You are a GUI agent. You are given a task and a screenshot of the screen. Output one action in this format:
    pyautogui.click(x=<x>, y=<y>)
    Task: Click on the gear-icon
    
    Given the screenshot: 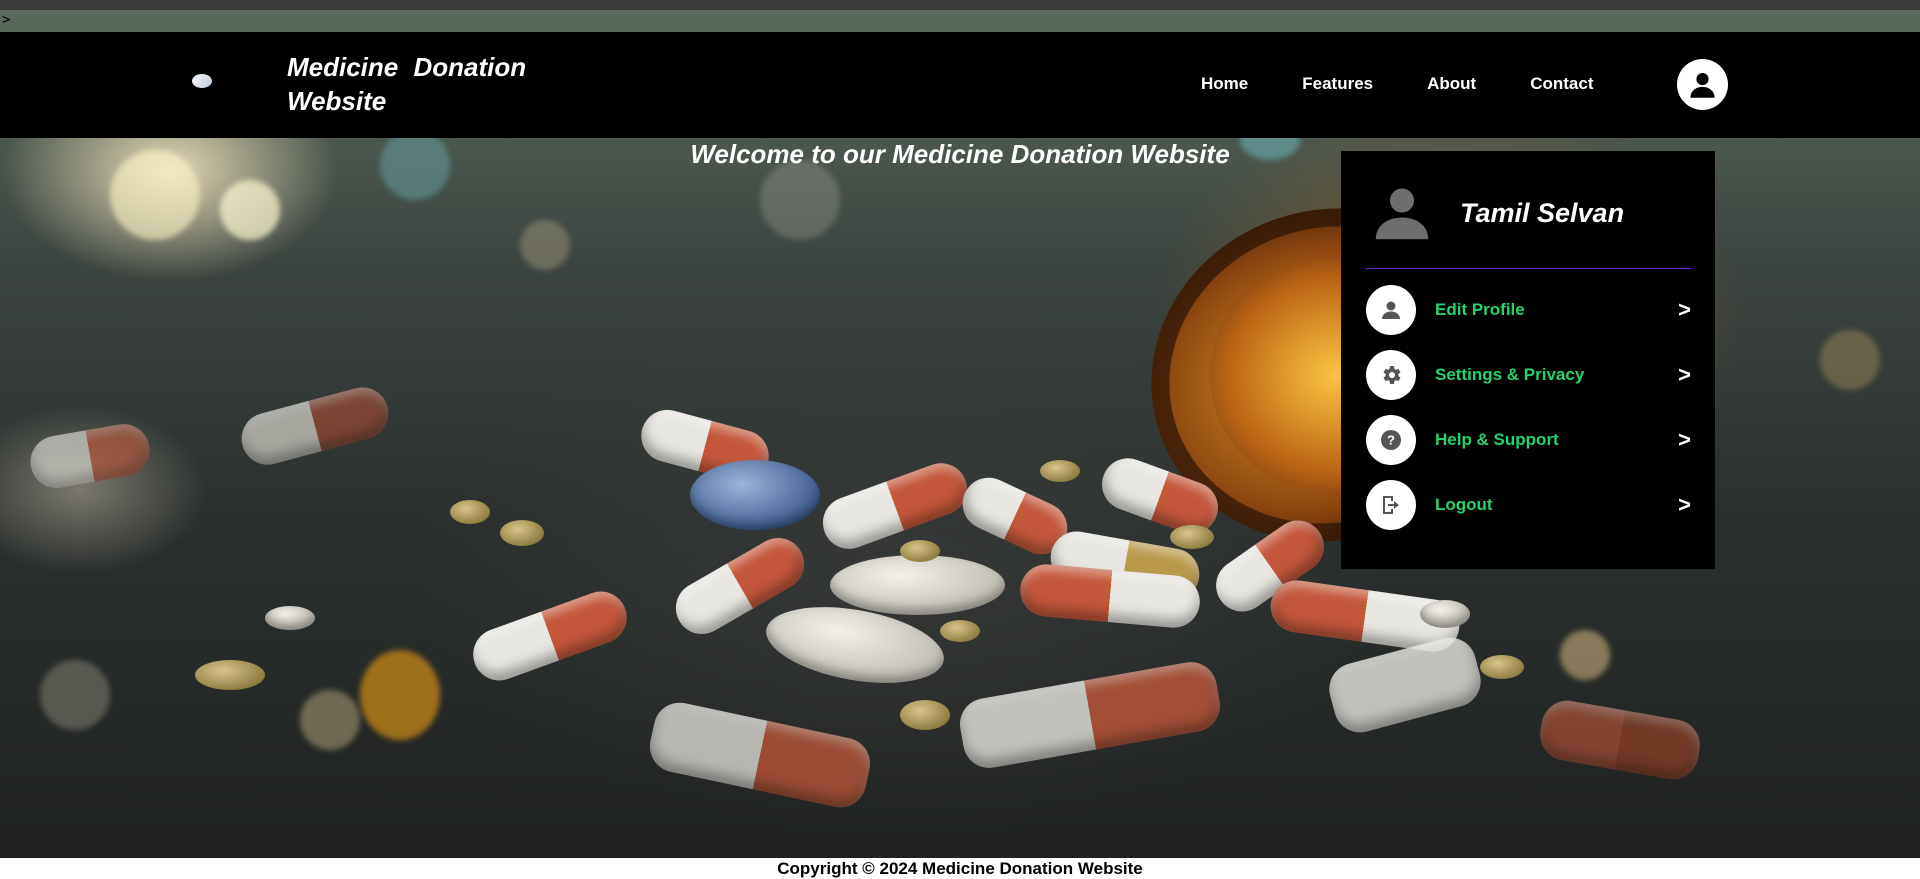 What is the action you would take?
    pyautogui.click(x=1392, y=375)
    